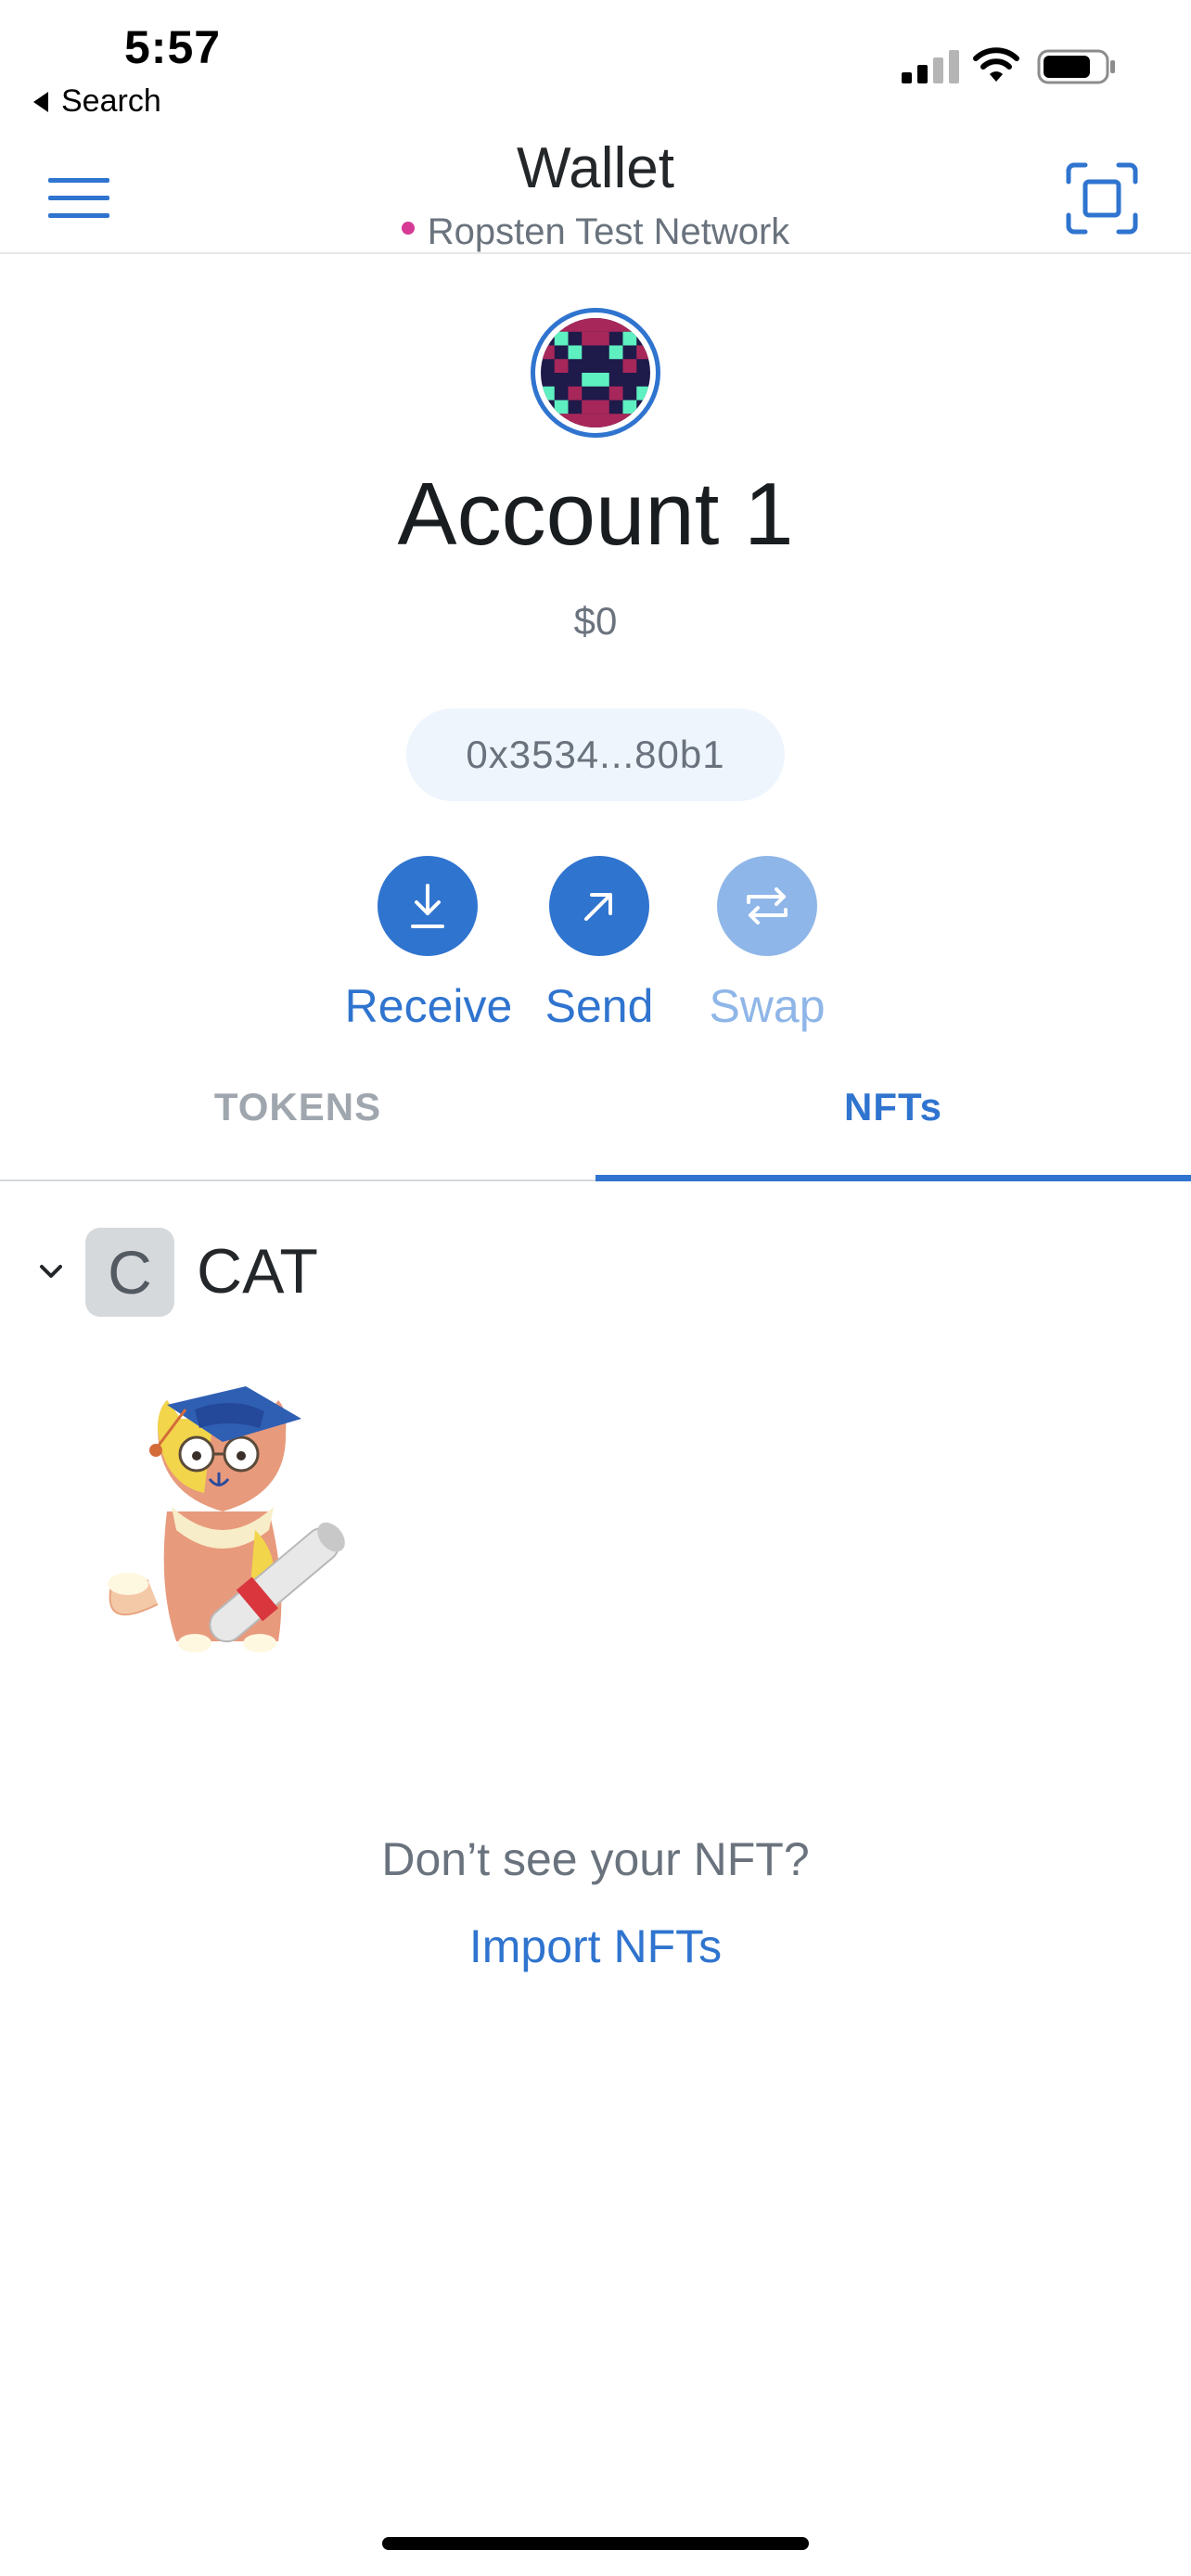 The height and width of the screenshot is (2576, 1191). I want to click on wifi-icon, so click(996, 64).